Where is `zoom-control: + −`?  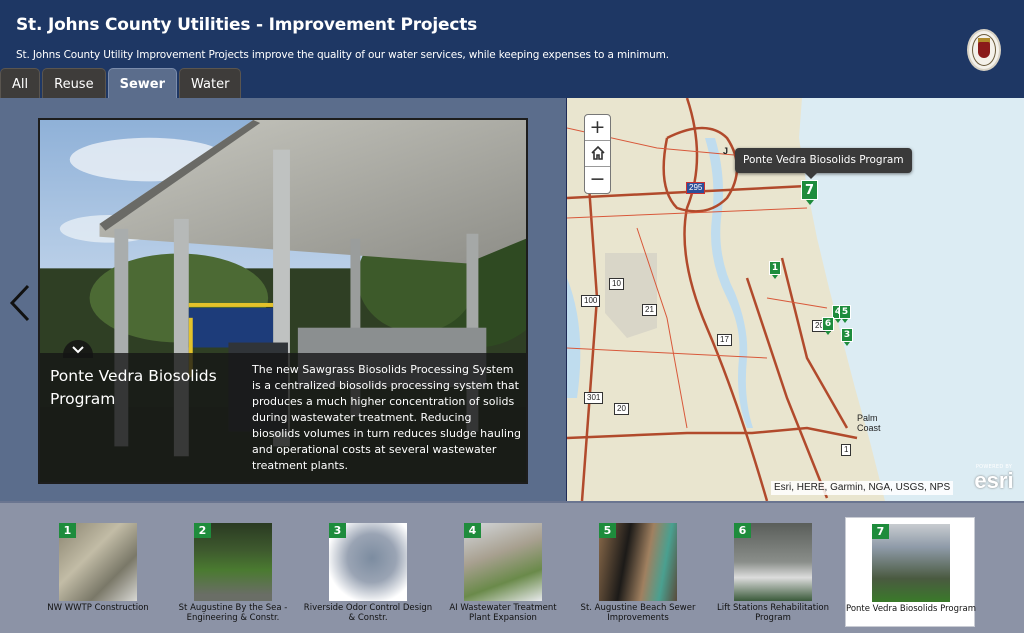 zoom-control: + − is located at coordinates (597, 154).